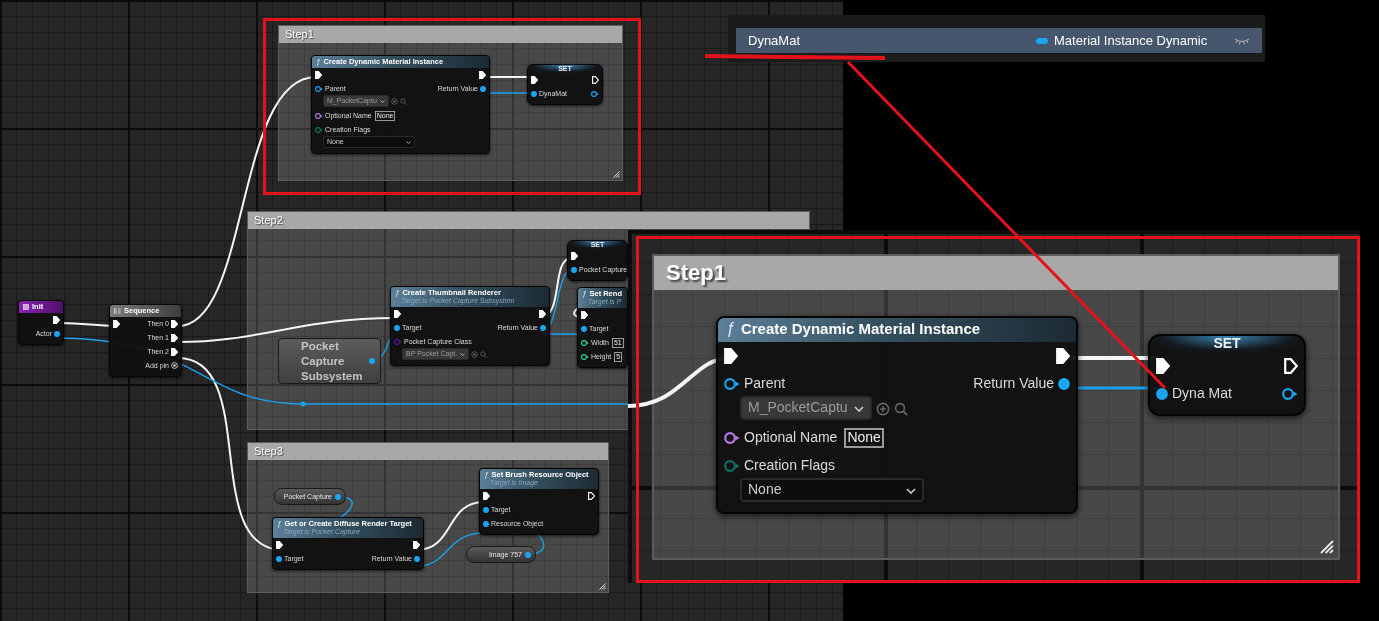 This screenshot has width=1379, height=621. I want to click on node-title: Pocket Capture Subsystem, so click(332, 361).